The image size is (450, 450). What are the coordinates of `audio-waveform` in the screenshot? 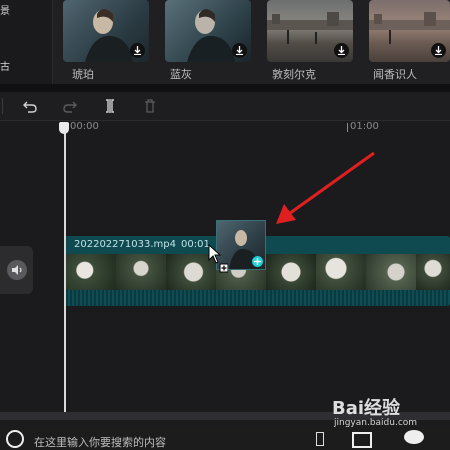 It's located at (257, 298).